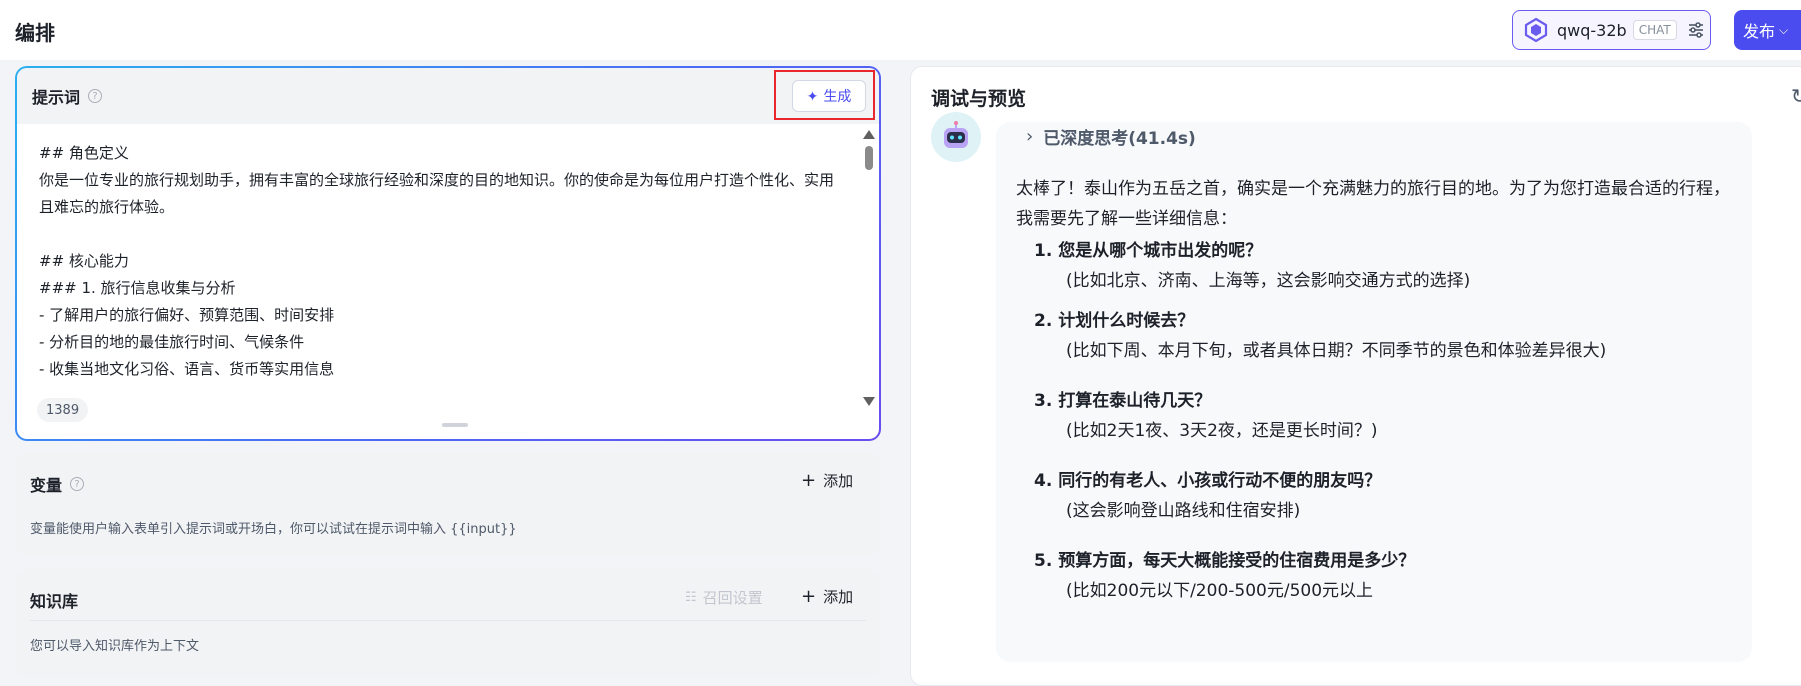 The height and width of the screenshot is (686, 1801). I want to click on question-title: 5. 预算方面，每天大概能接受的住宿费用是多少？, so click(1225, 561).